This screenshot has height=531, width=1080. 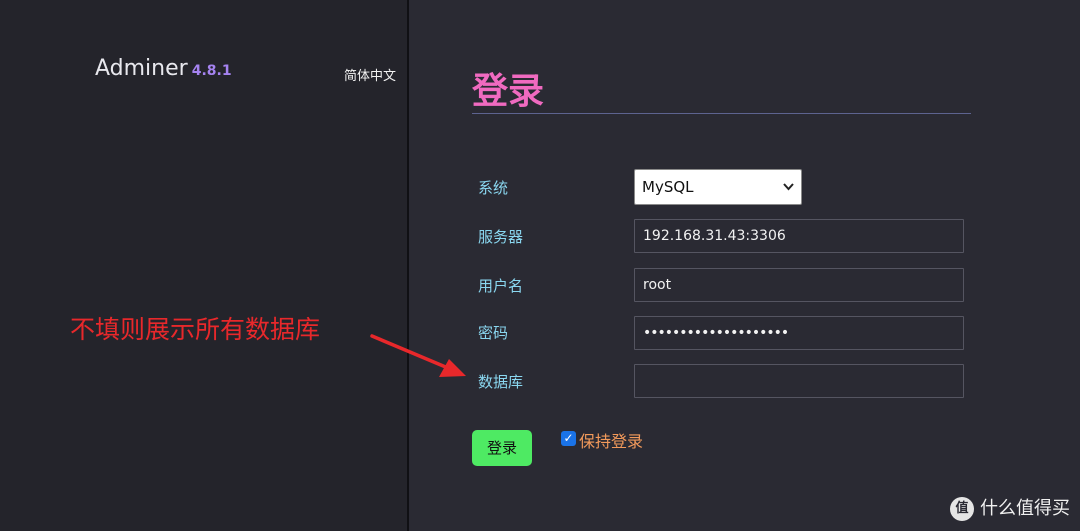 I want to click on system-select-value: MySQL, so click(x=668, y=187).